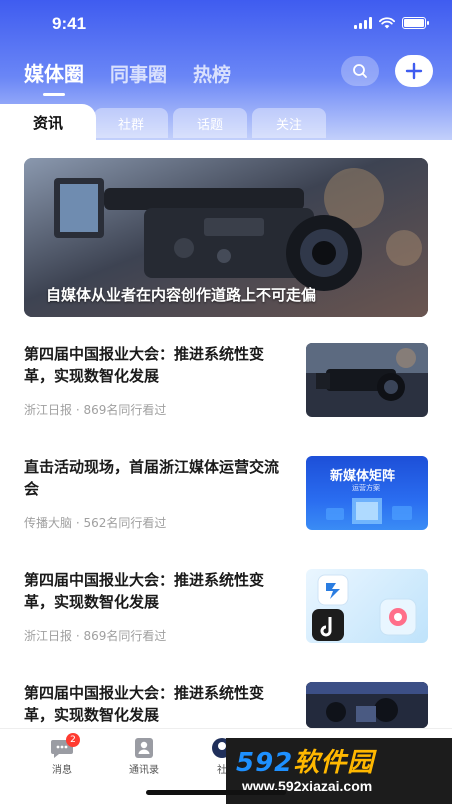 Image resolution: width=452 pixels, height=804 pixels. I want to click on contacts-icon, so click(144, 748).